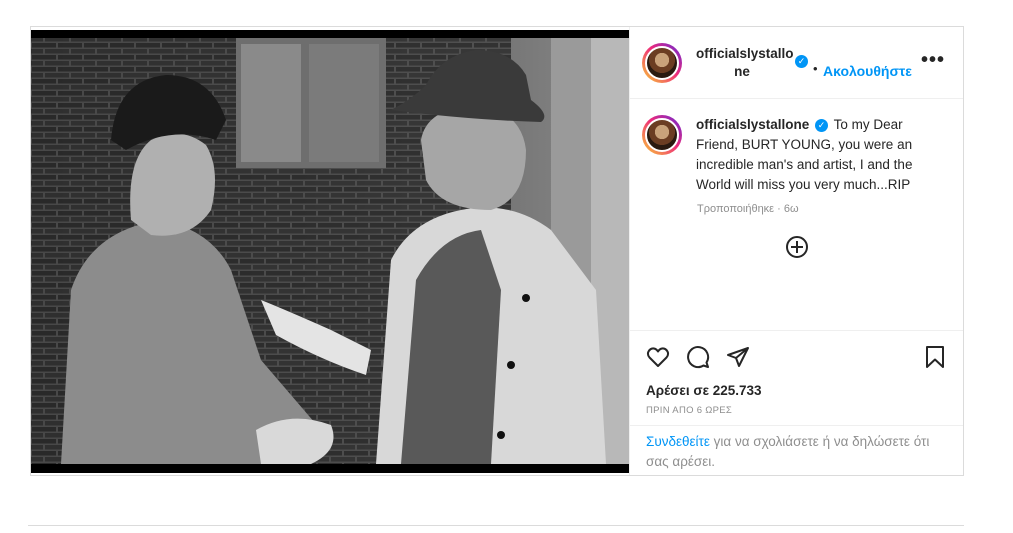  What do you see at coordinates (796, 357) in the screenshot?
I see `action-bar` at bounding box center [796, 357].